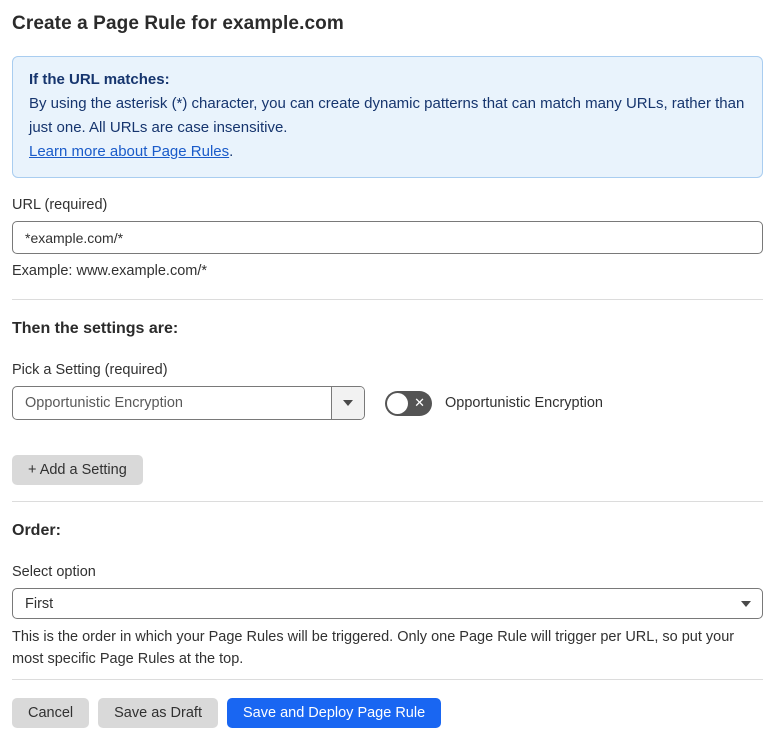 The width and height of the screenshot is (775, 742). I want to click on setting-dropdown-value: Opportunistic Encryption, so click(104, 403).